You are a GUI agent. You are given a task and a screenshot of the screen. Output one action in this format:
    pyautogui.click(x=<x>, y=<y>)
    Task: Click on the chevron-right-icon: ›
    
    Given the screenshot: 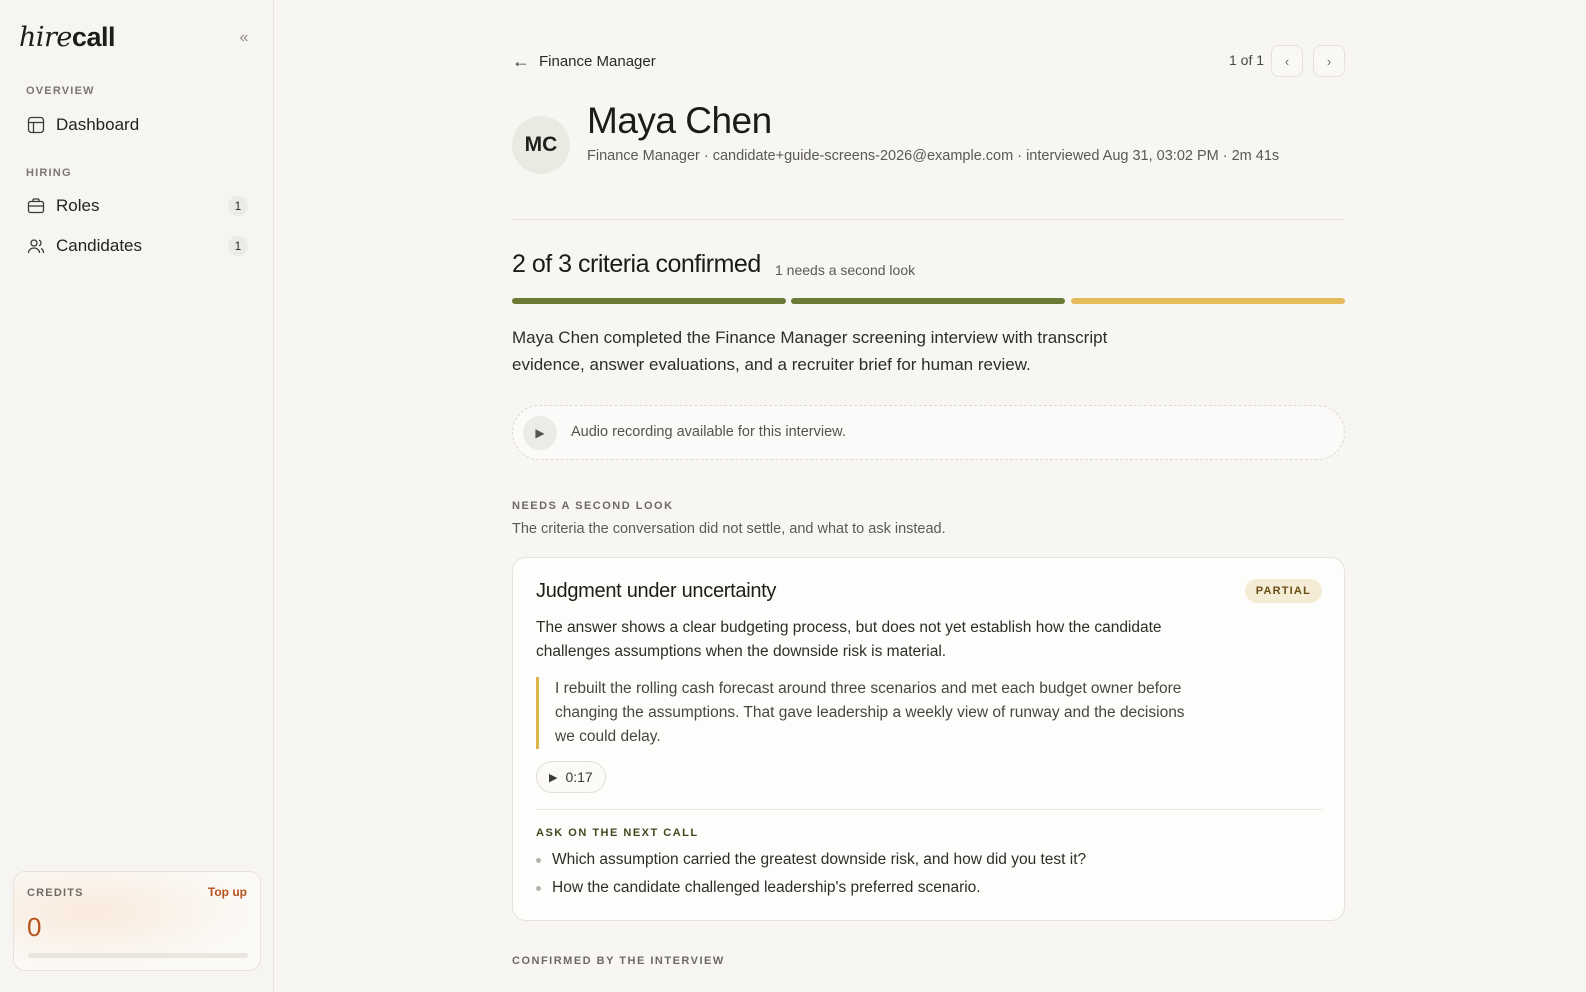 What is the action you would take?
    pyautogui.click(x=1329, y=61)
    